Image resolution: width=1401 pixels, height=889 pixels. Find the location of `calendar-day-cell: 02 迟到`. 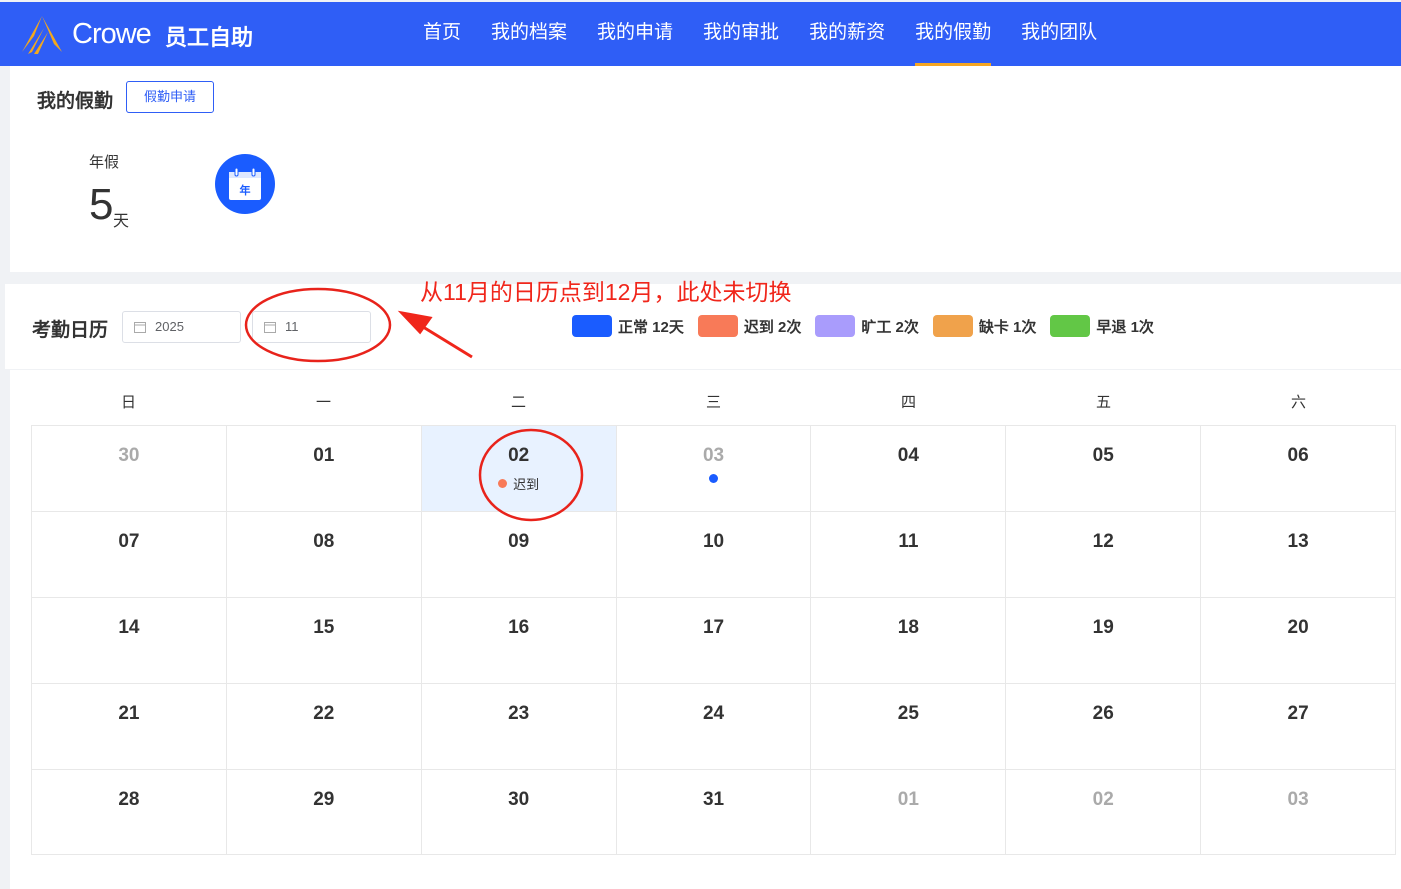

calendar-day-cell: 02 迟到 is located at coordinates (518, 468).